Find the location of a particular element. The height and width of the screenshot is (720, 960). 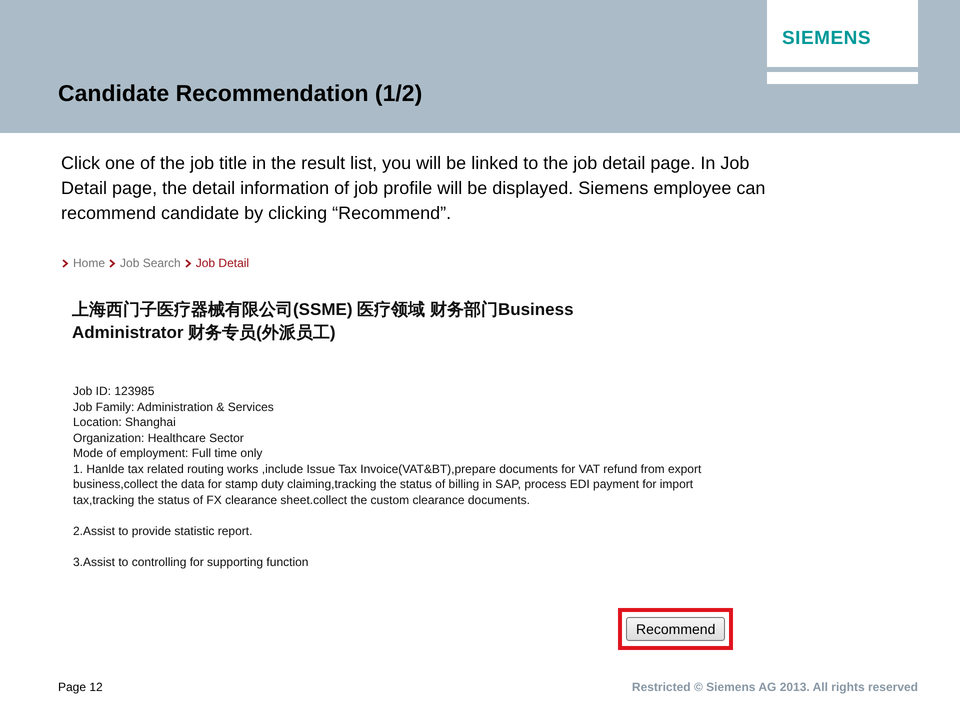

job-field: Organization: Healthcare Sector is located at coordinates (403, 438).